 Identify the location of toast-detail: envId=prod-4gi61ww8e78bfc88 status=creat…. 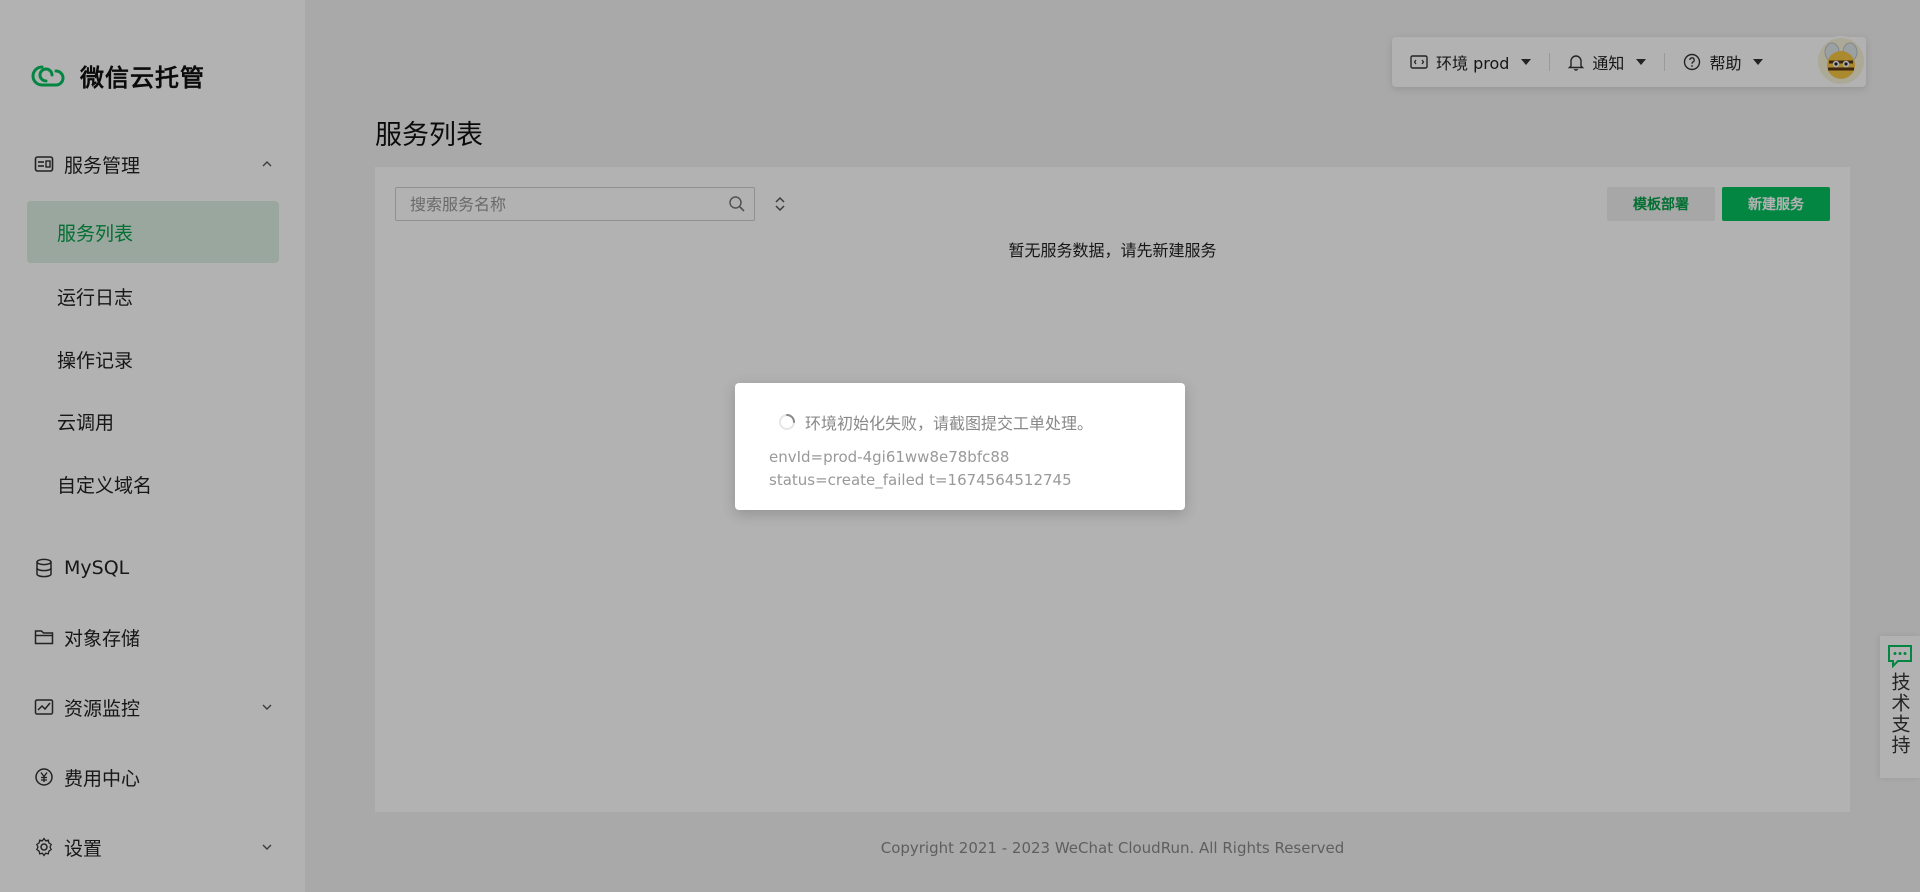
(920, 468).